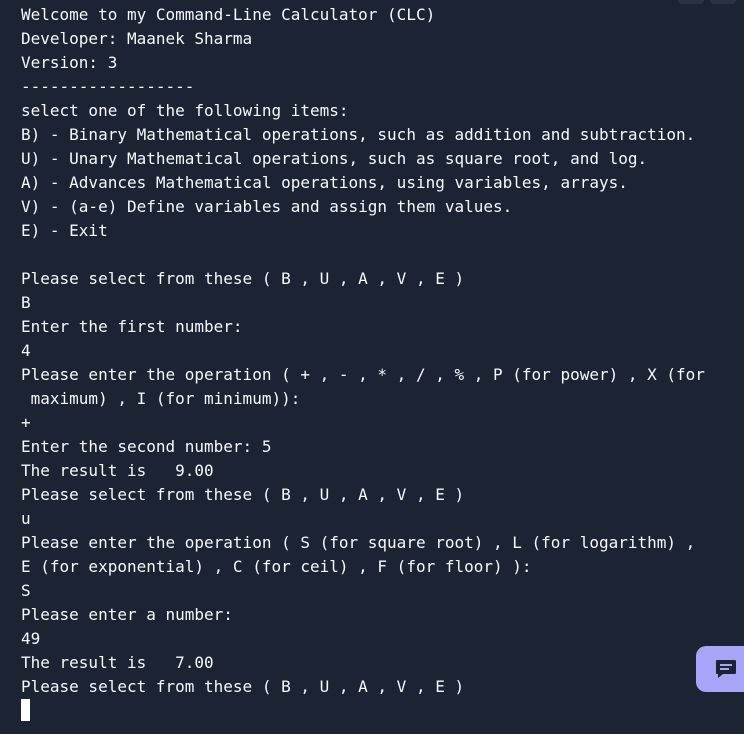  I want to click on terminal-input-line, so click(382, 711).